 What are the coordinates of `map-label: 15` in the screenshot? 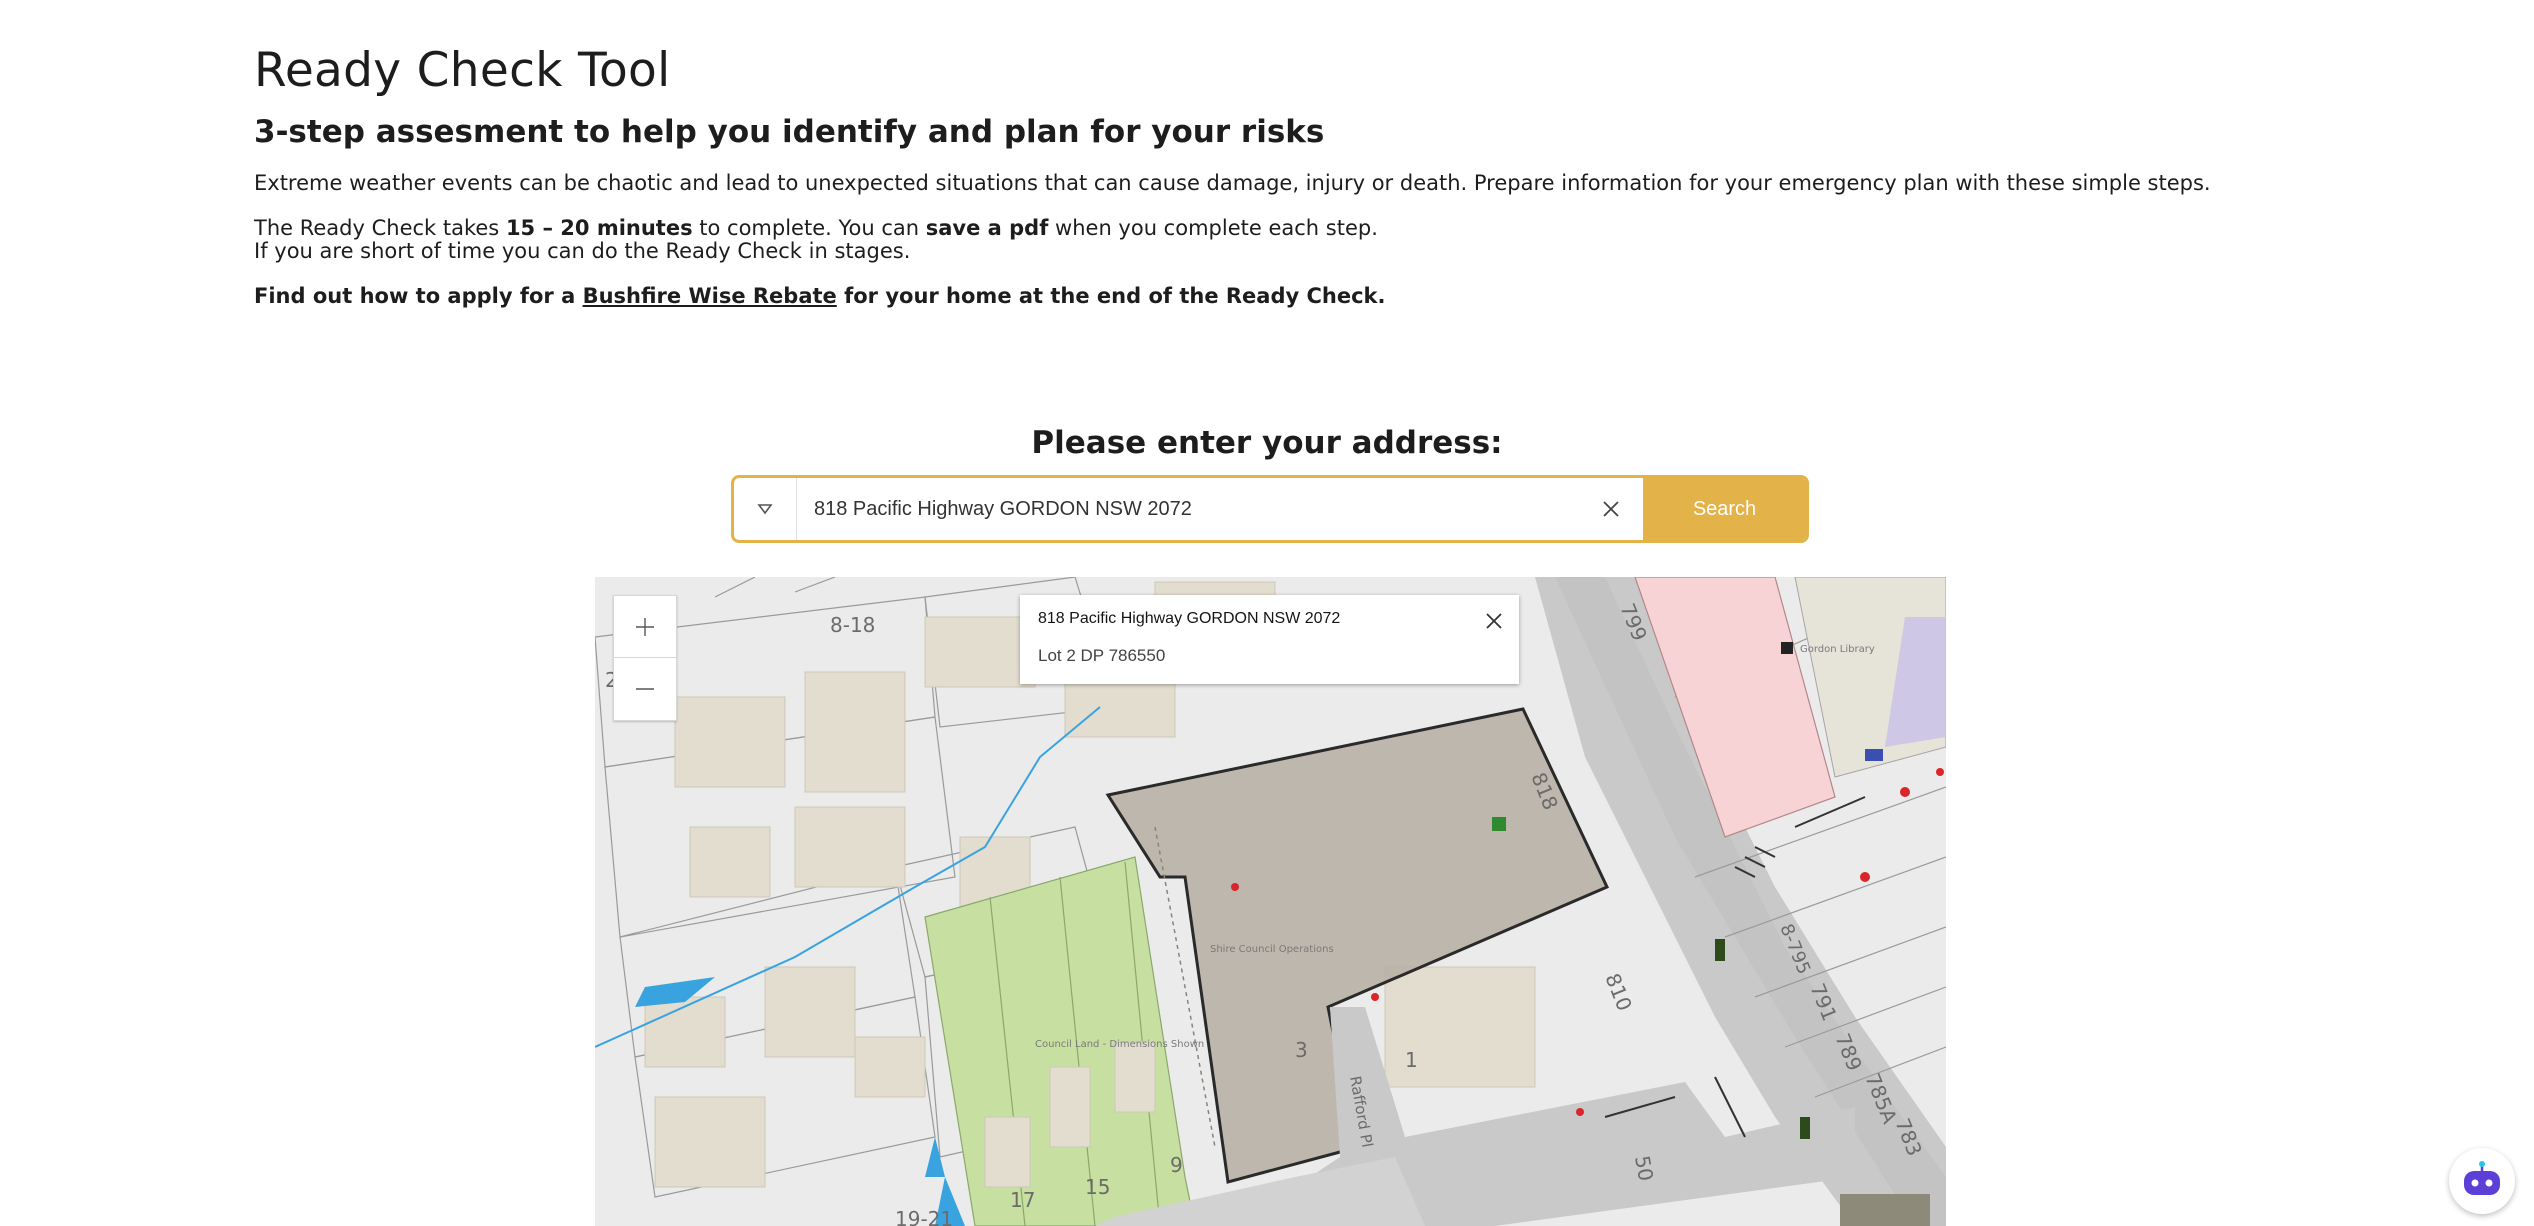 It's located at (1097, 1187).